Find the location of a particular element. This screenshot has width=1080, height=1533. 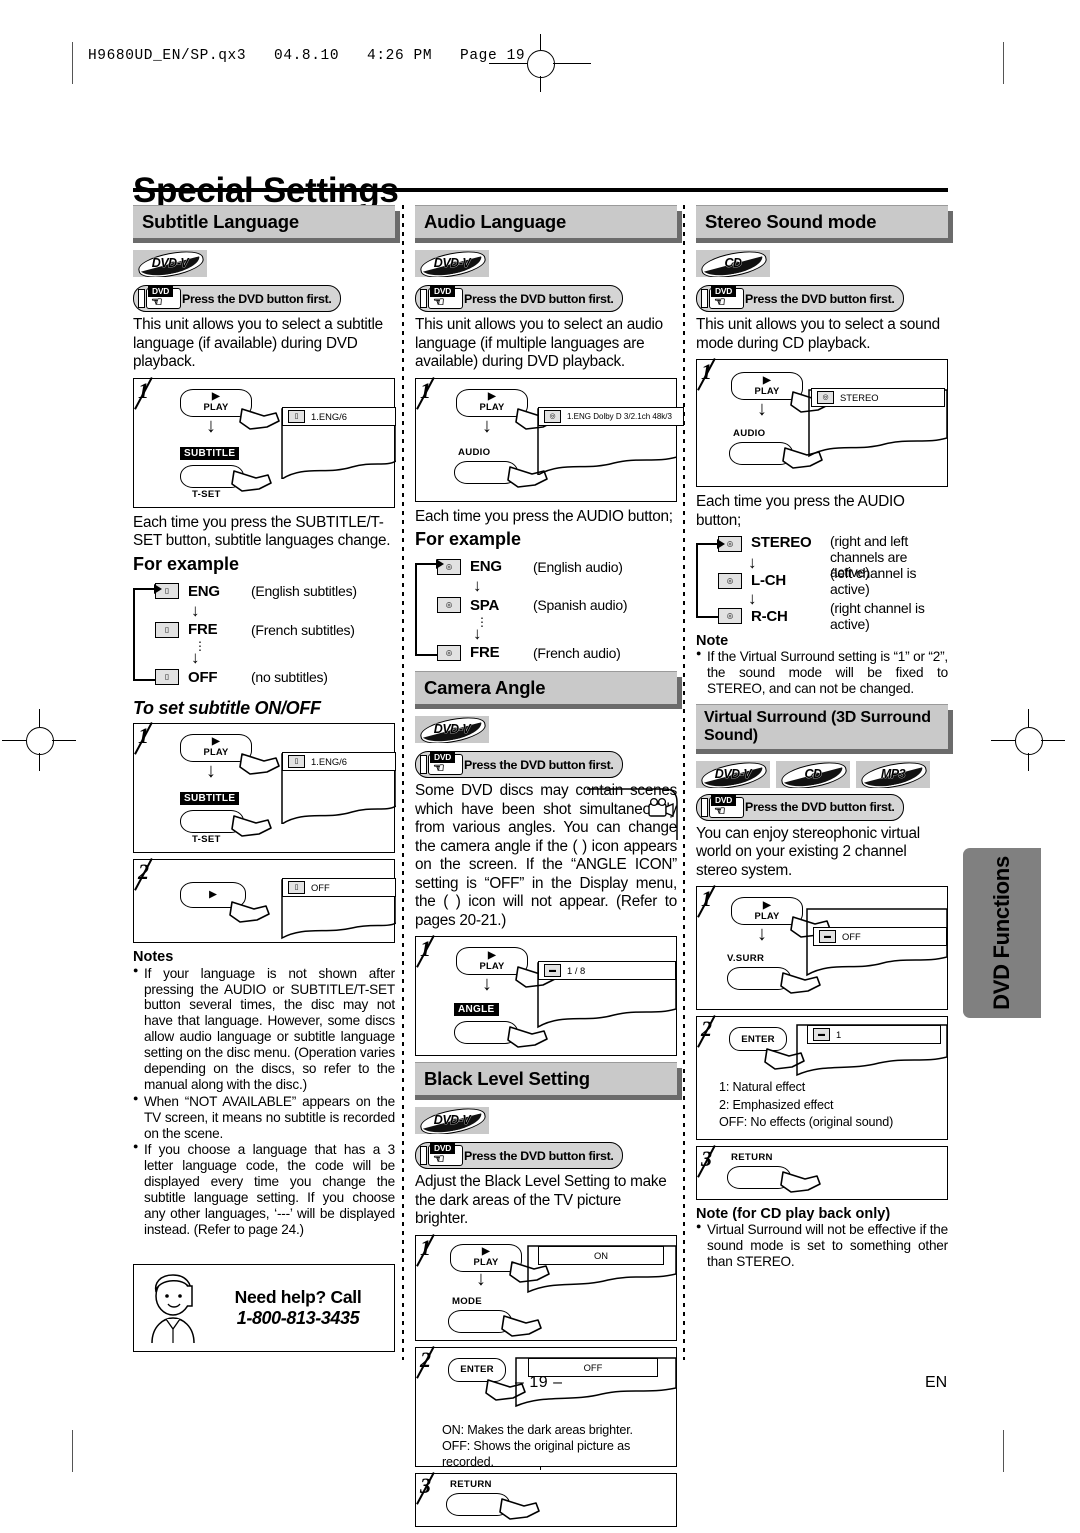

disc-badge-mp3-icon: MP3 is located at coordinates (893, 774).